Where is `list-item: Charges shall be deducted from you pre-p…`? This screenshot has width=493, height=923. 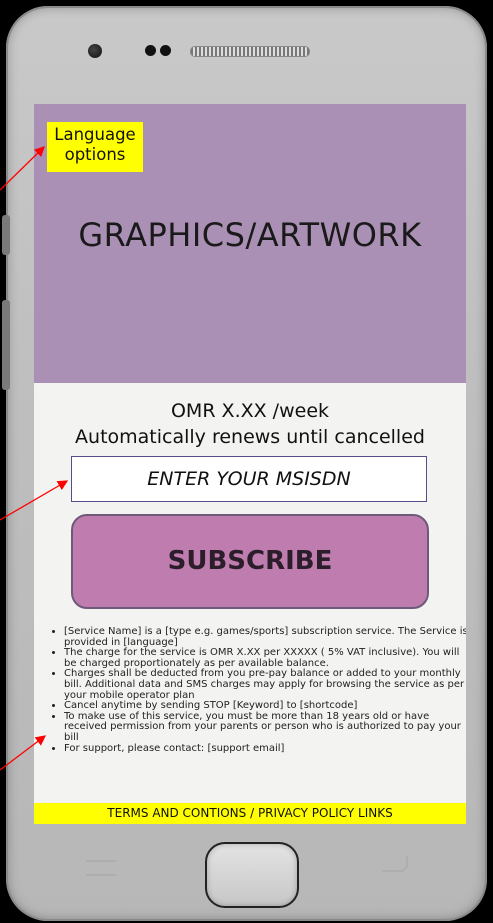 list-item: Charges shall be deducted from you pre-p… is located at coordinates (265, 685).